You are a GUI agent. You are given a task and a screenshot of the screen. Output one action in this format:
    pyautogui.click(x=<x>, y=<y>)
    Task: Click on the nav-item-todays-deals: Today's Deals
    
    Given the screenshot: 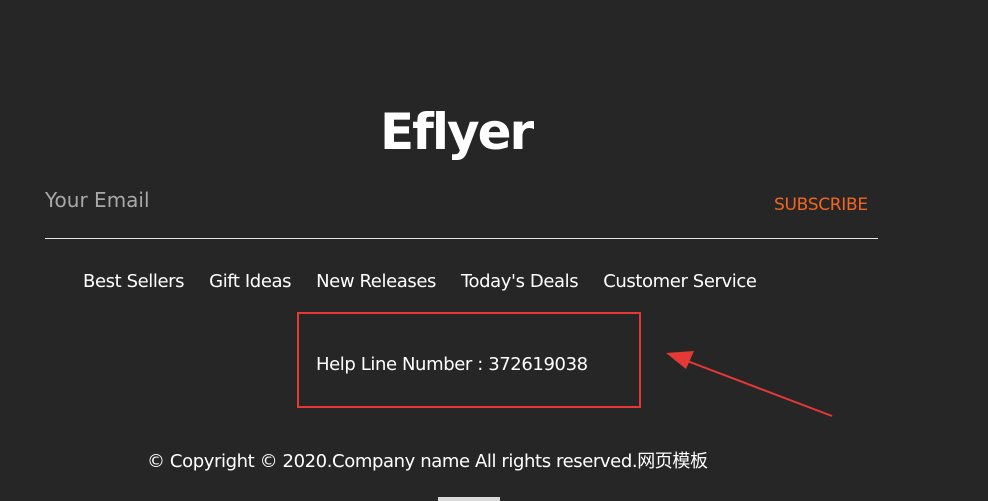 What is the action you would take?
    pyautogui.click(x=520, y=282)
    